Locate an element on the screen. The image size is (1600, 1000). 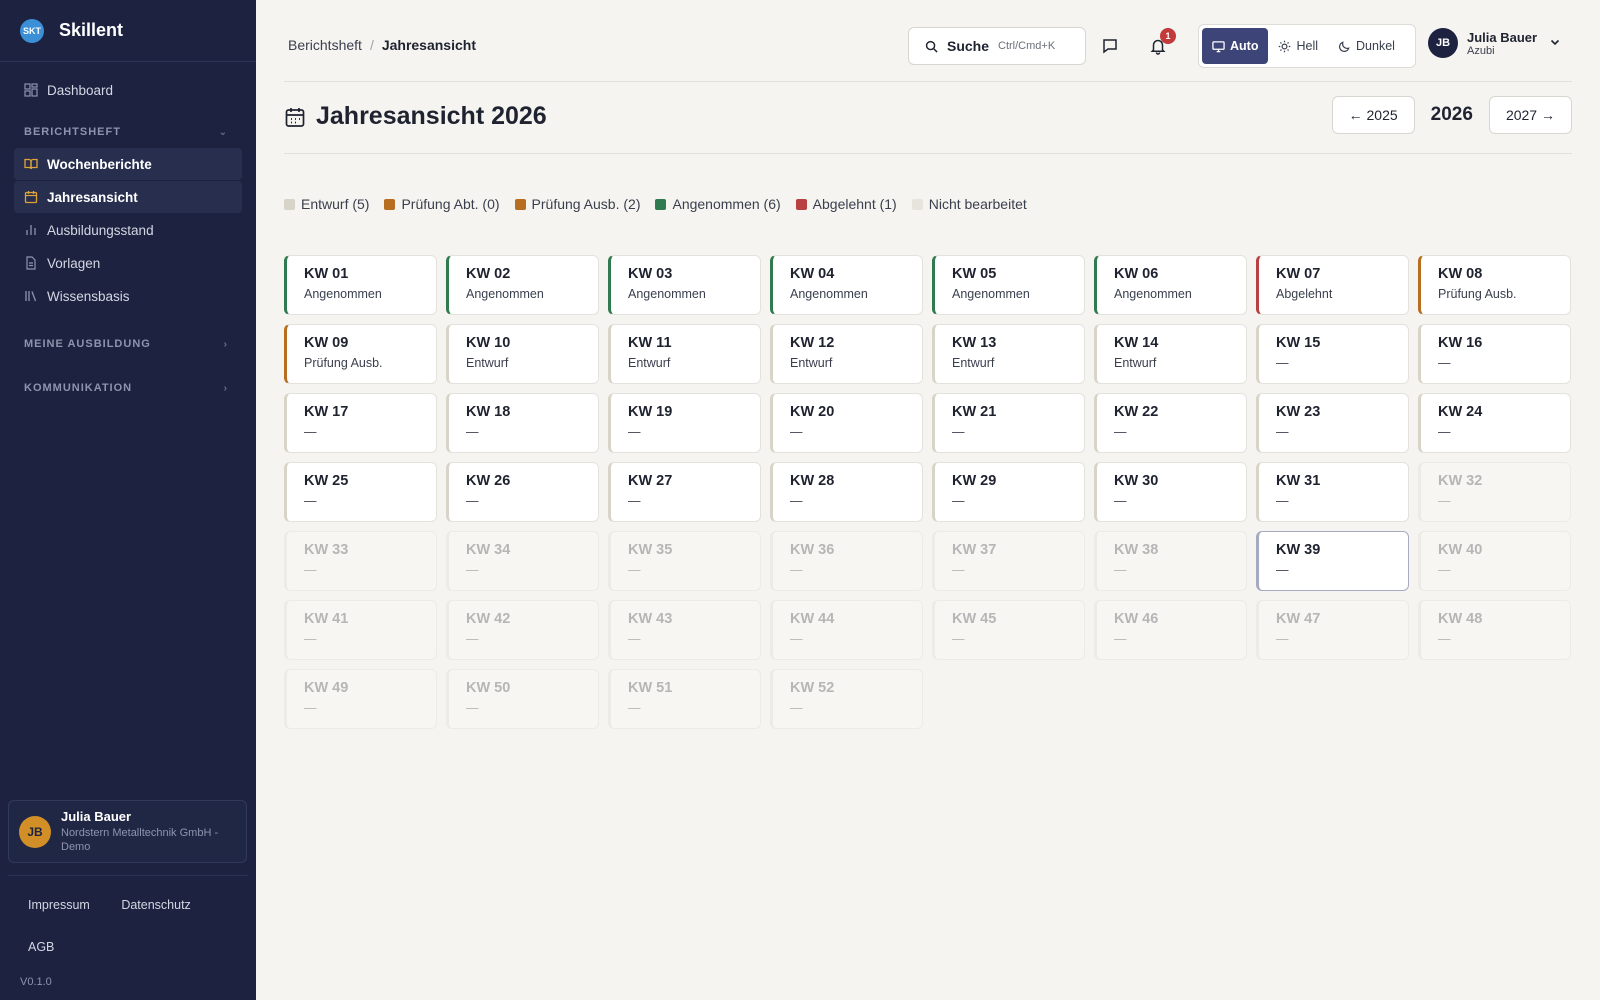
week-card: KW 26 — is located at coordinates (522, 492).